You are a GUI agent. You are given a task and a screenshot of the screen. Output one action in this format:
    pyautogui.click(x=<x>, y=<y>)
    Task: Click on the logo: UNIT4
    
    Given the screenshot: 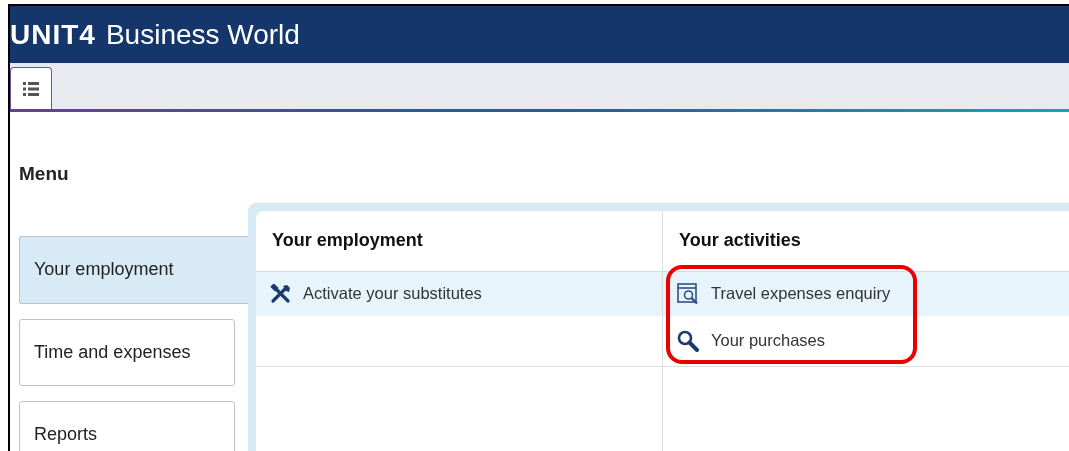 What is the action you would take?
    pyautogui.click(x=53, y=34)
    